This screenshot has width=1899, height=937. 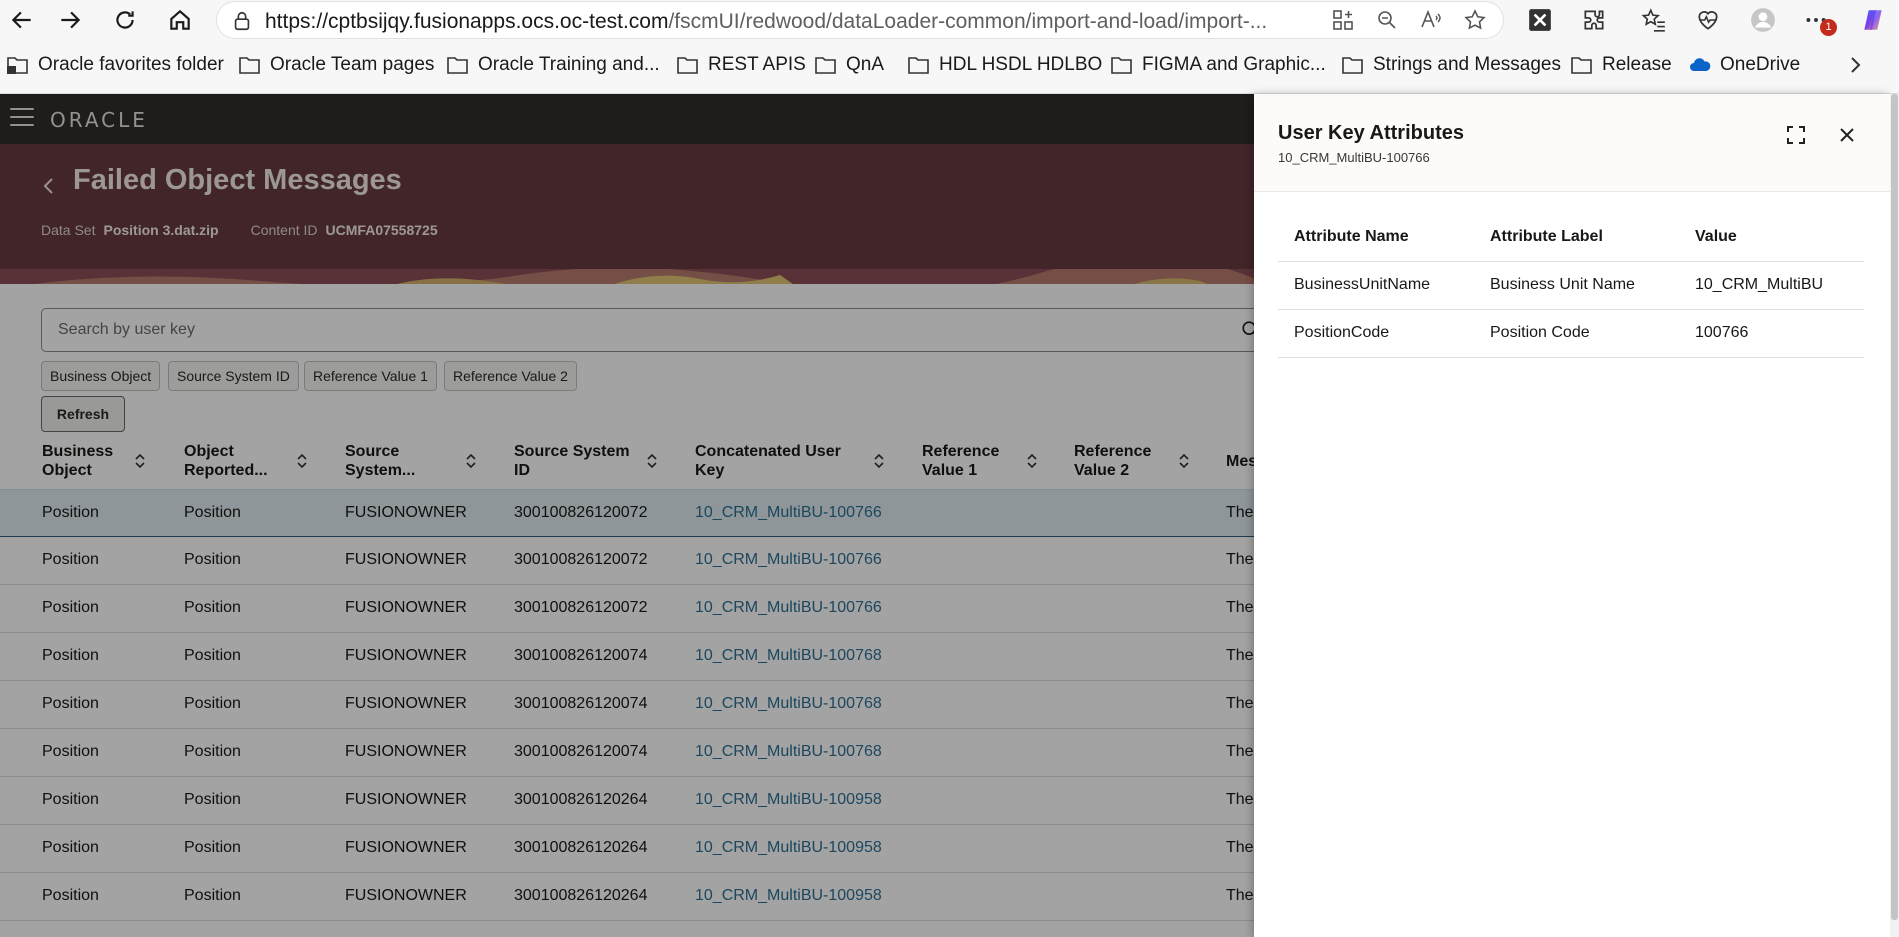 What do you see at coordinates (17, 65) in the screenshot?
I see `folder-briefcase-icon` at bounding box center [17, 65].